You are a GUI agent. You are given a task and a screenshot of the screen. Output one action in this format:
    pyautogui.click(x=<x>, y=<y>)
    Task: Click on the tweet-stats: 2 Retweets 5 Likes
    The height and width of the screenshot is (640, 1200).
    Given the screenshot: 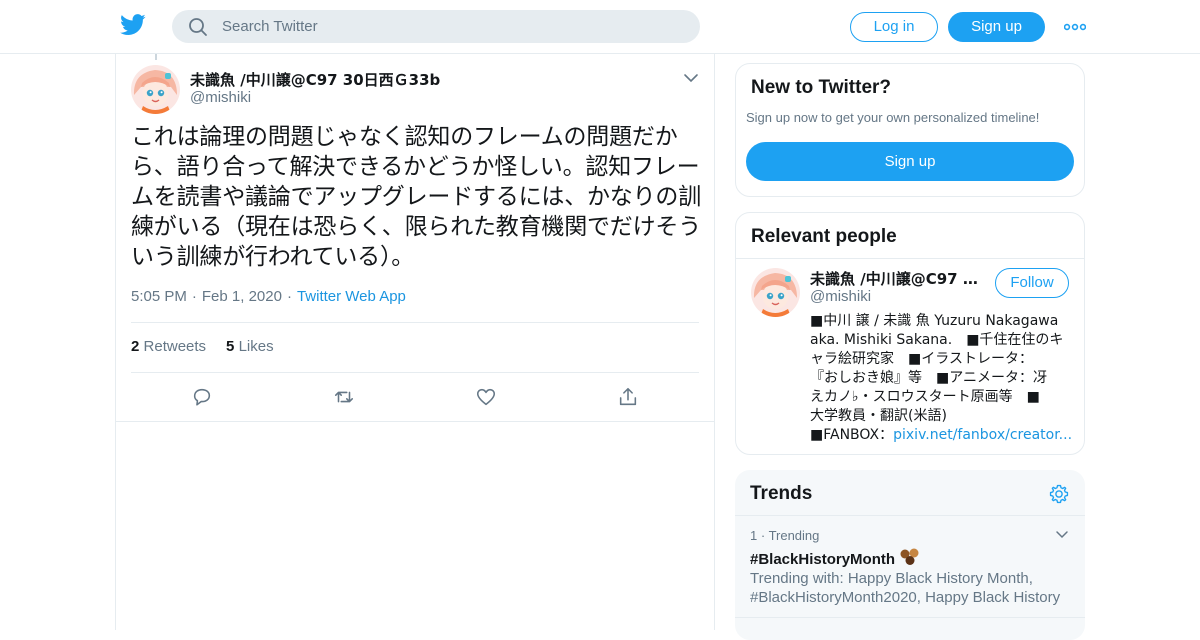 What is the action you would take?
    pyautogui.click(x=202, y=346)
    